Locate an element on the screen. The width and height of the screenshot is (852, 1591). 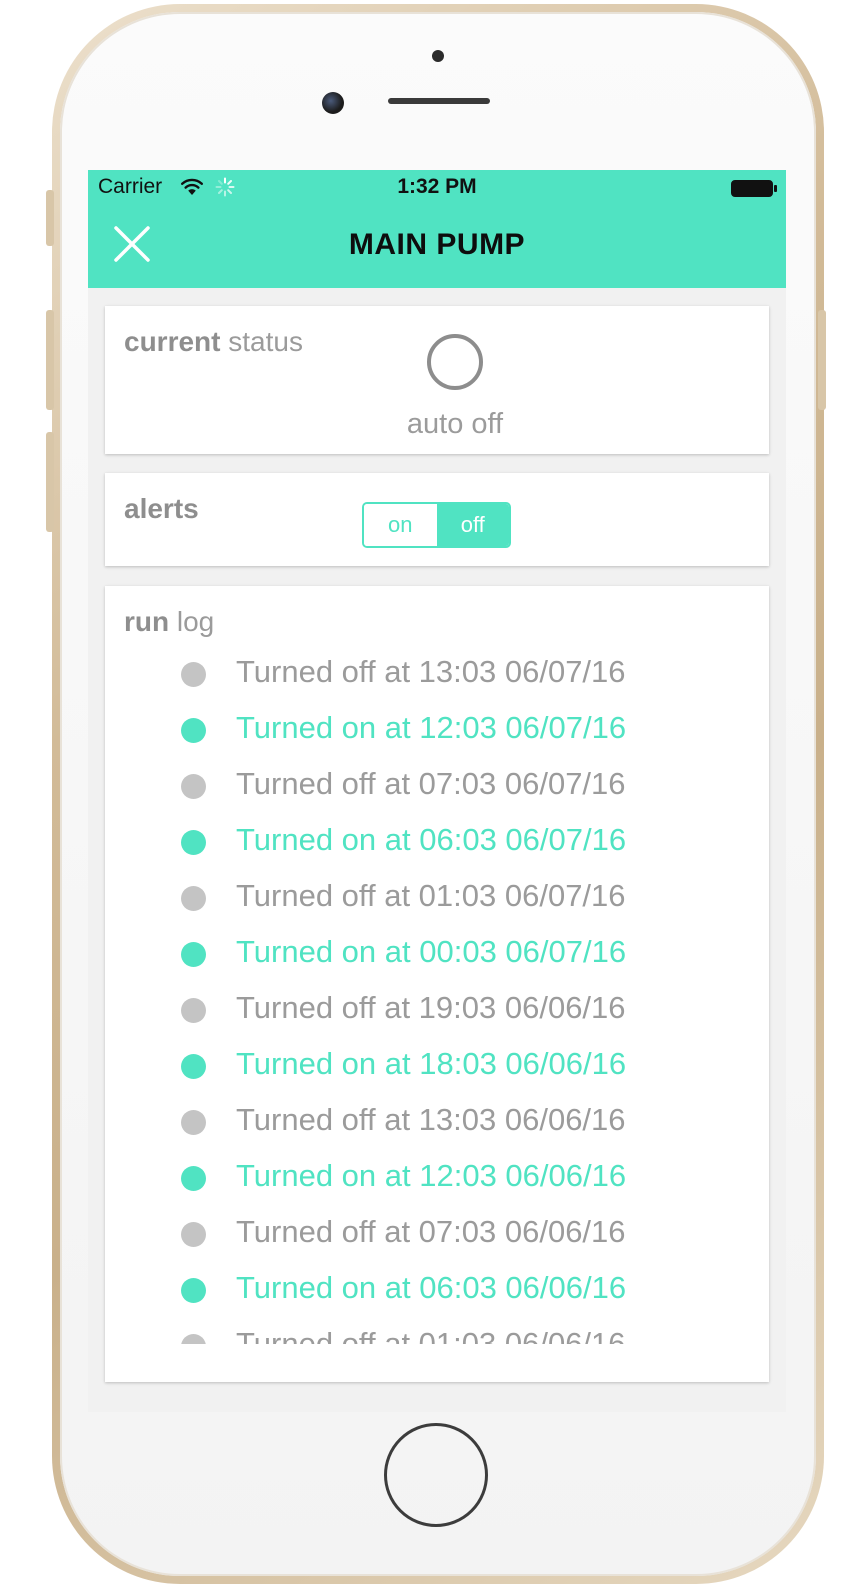
run-log-label-strong: run is located at coordinates (147, 621).